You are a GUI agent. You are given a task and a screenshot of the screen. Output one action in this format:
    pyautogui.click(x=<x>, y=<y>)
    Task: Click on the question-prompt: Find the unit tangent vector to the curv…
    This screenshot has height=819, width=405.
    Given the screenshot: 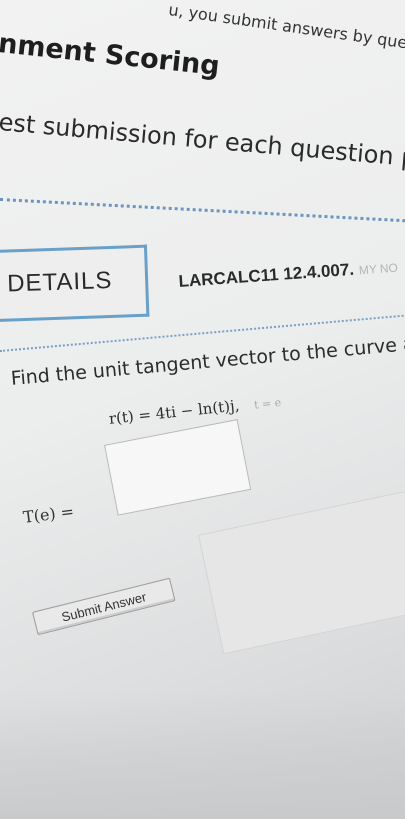 What is the action you would take?
    pyautogui.click(x=207, y=356)
    